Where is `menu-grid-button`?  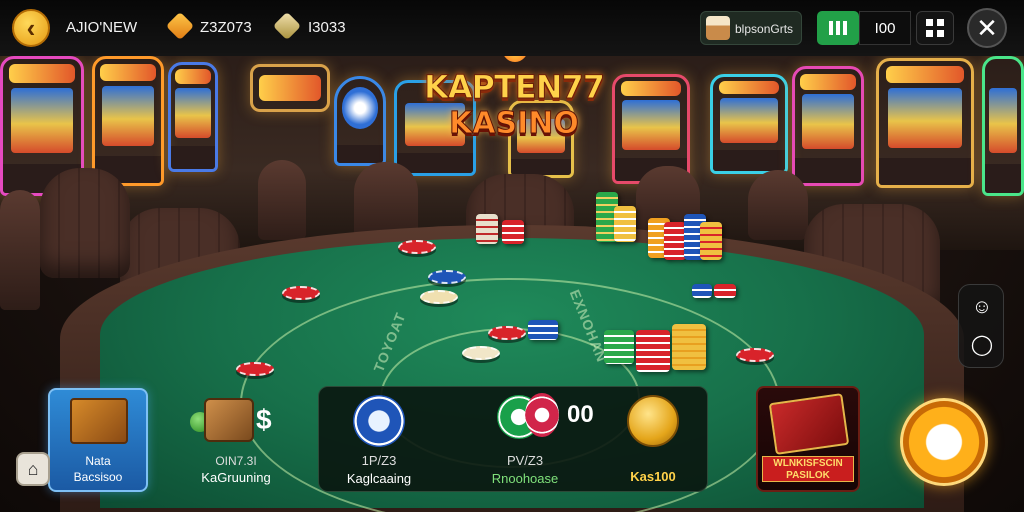 menu-grid-button is located at coordinates (935, 28).